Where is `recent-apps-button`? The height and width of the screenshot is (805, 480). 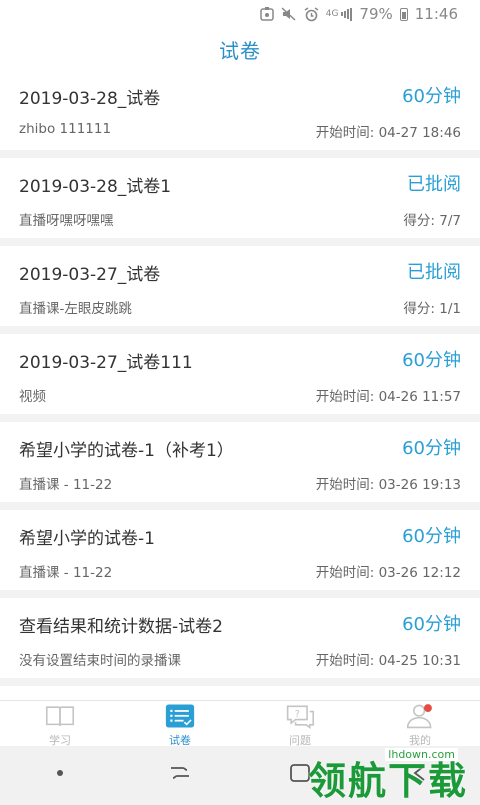 recent-apps-button is located at coordinates (180, 773).